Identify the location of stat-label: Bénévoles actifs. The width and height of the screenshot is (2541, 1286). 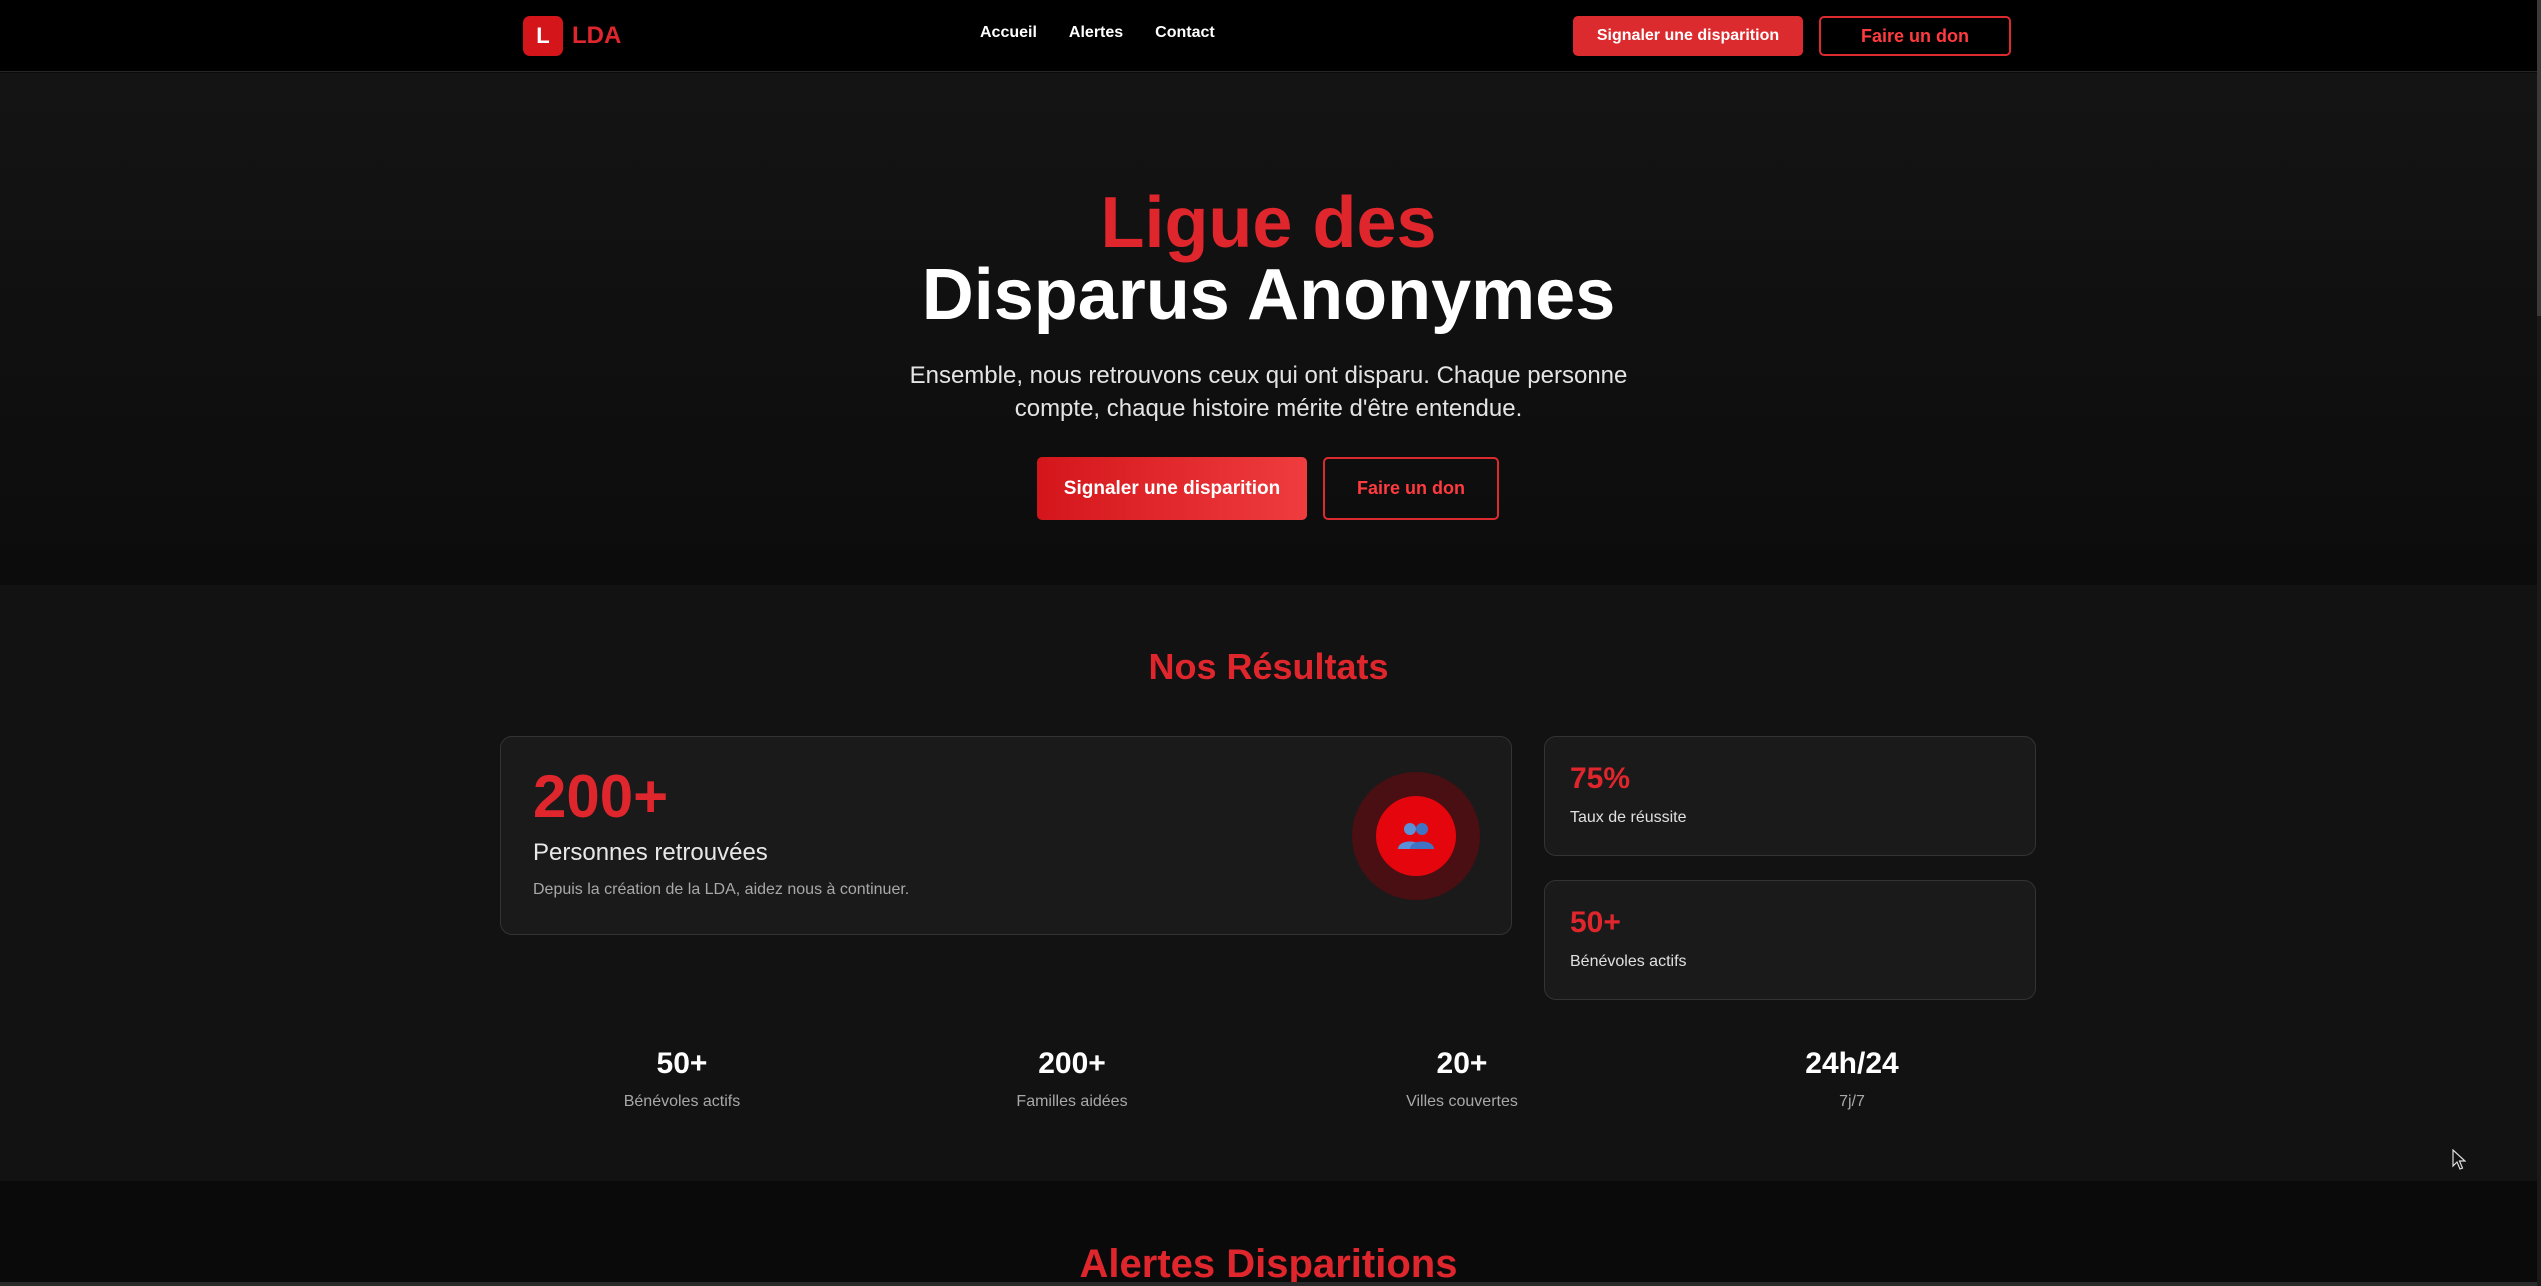
(682, 1101).